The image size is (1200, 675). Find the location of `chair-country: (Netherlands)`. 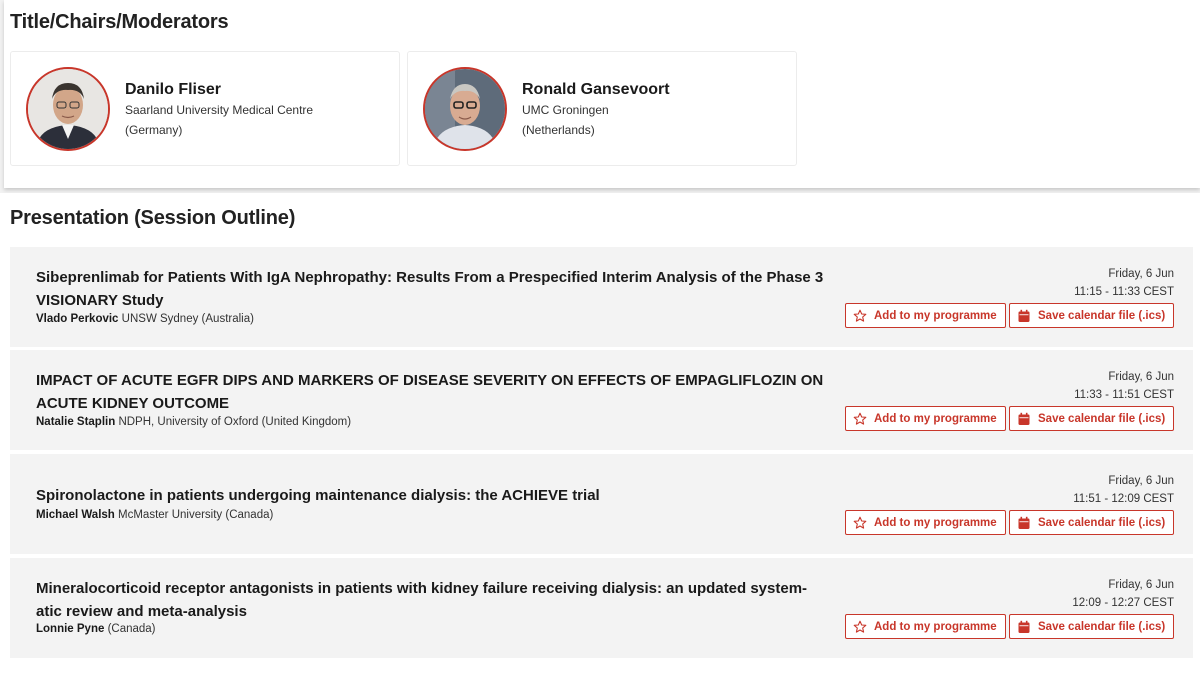

chair-country: (Netherlands) is located at coordinates (558, 130).